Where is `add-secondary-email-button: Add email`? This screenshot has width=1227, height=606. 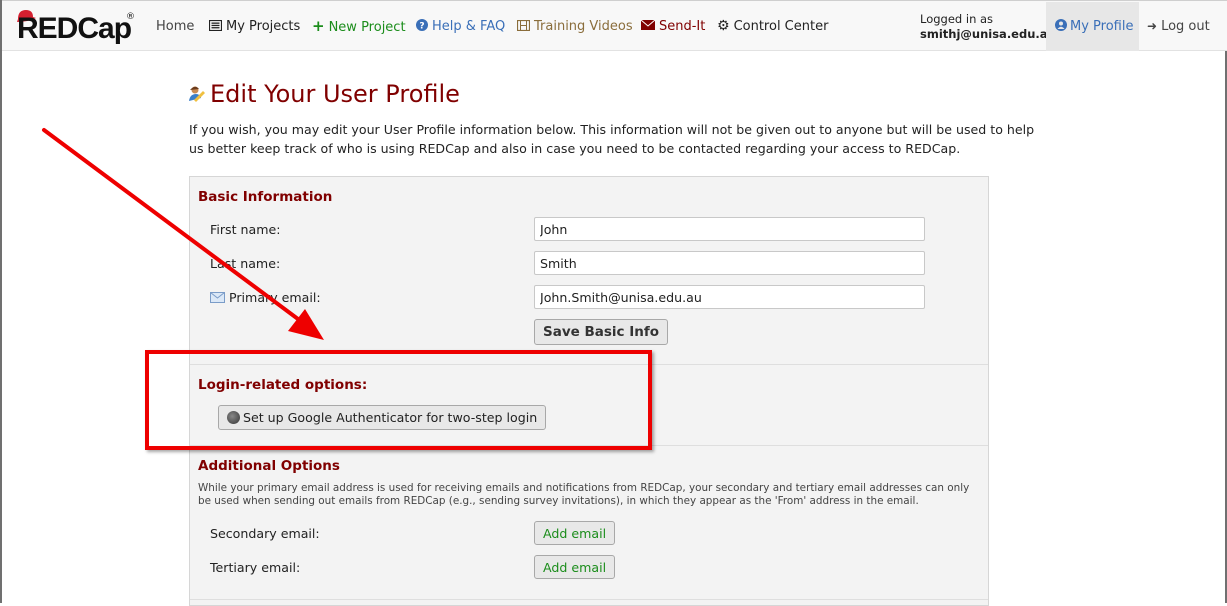 add-secondary-email-button: Add email is located at coordinates (575, 533).